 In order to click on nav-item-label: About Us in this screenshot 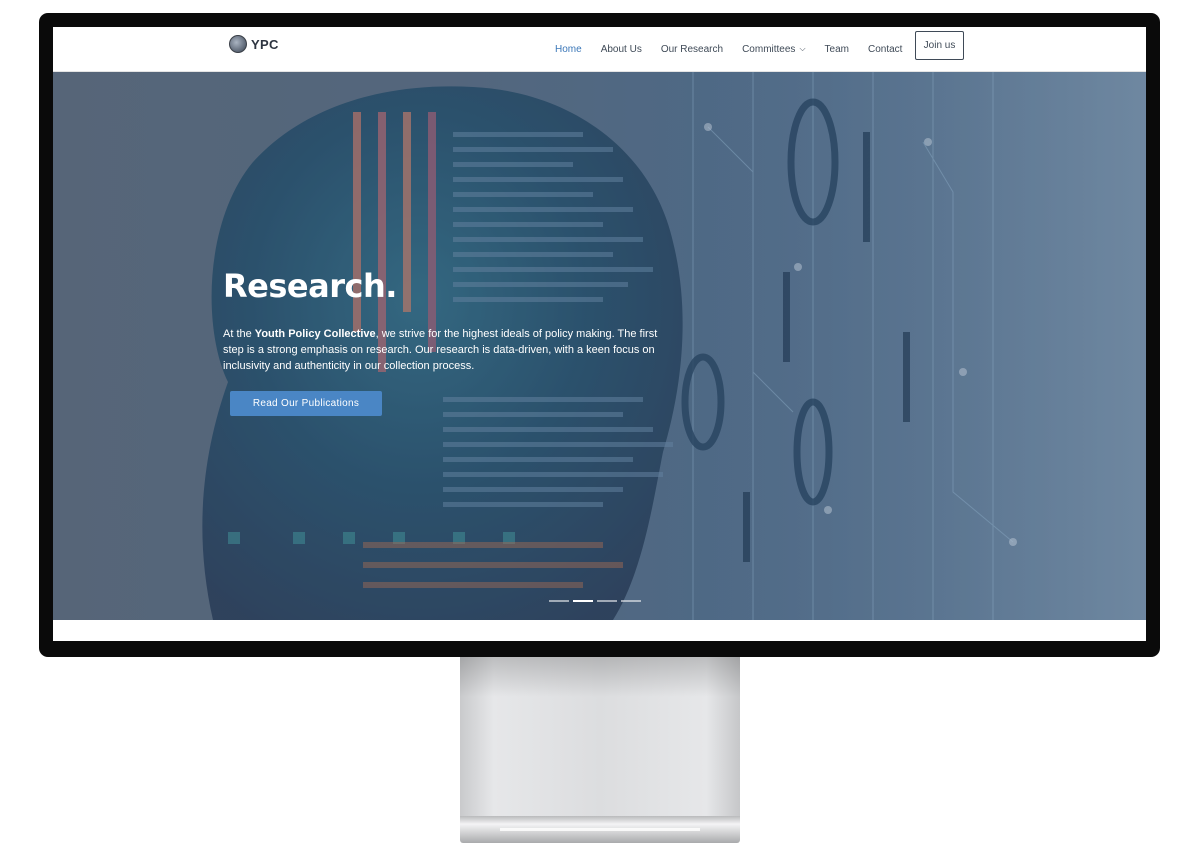, I will do `click(621, 49)`.